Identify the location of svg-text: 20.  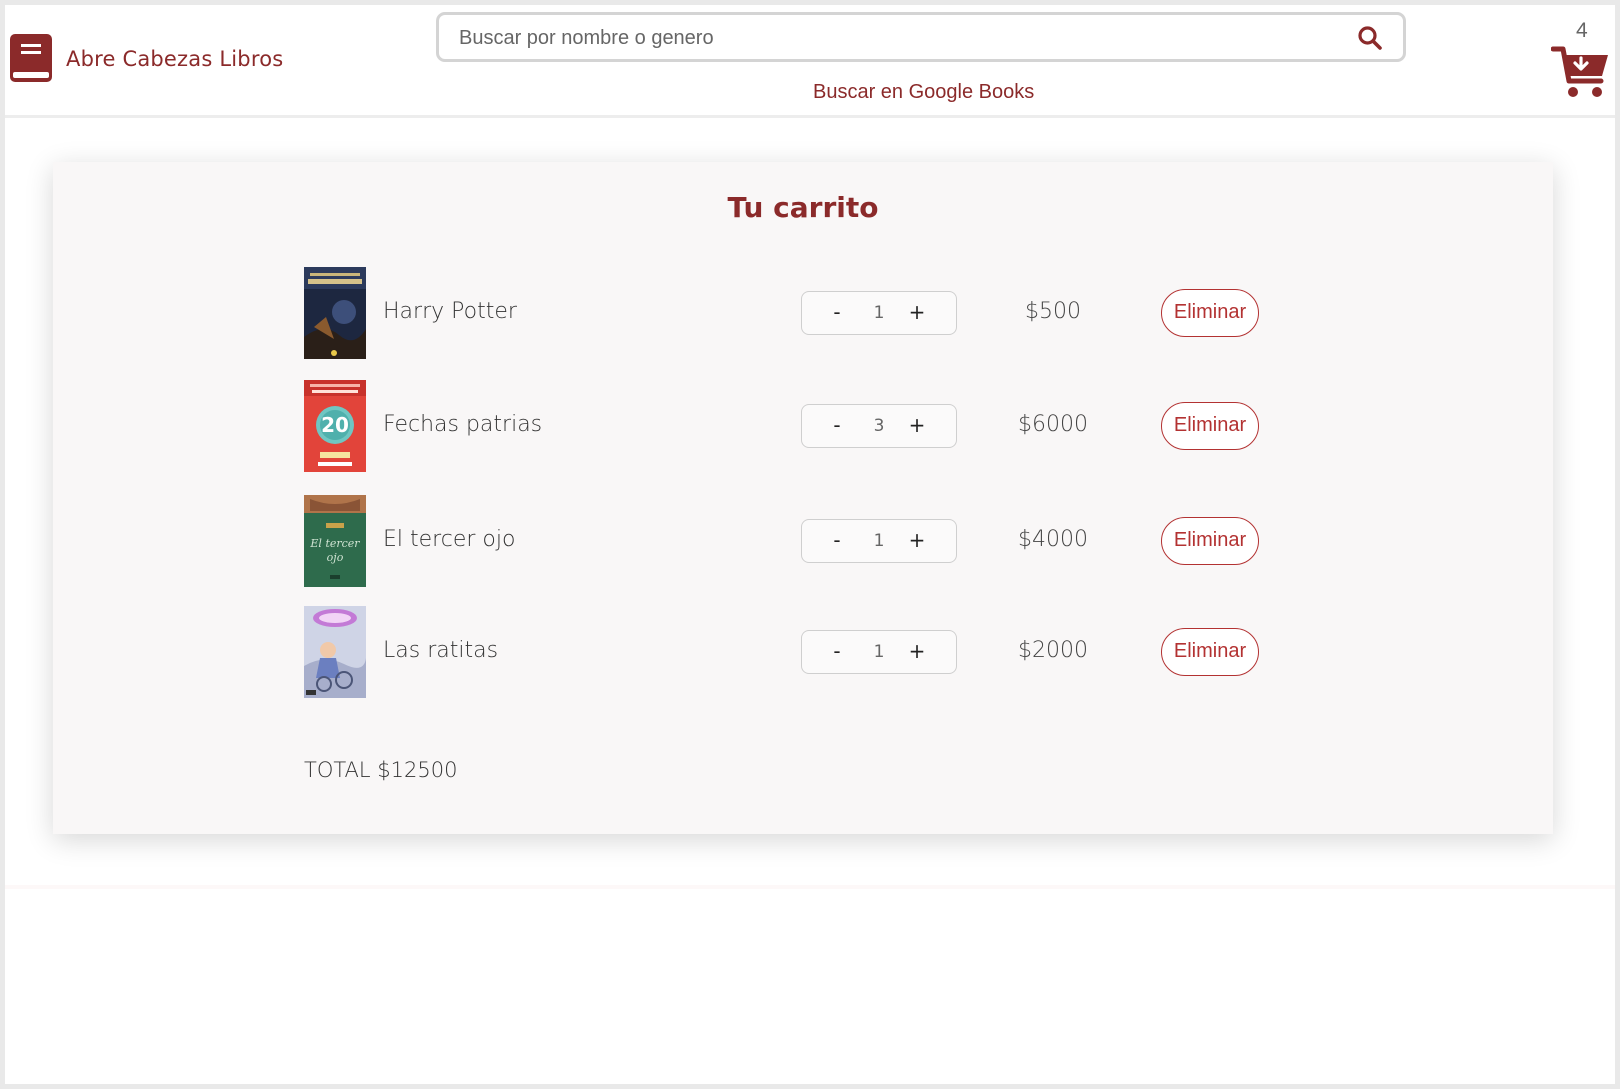
(335, 425).